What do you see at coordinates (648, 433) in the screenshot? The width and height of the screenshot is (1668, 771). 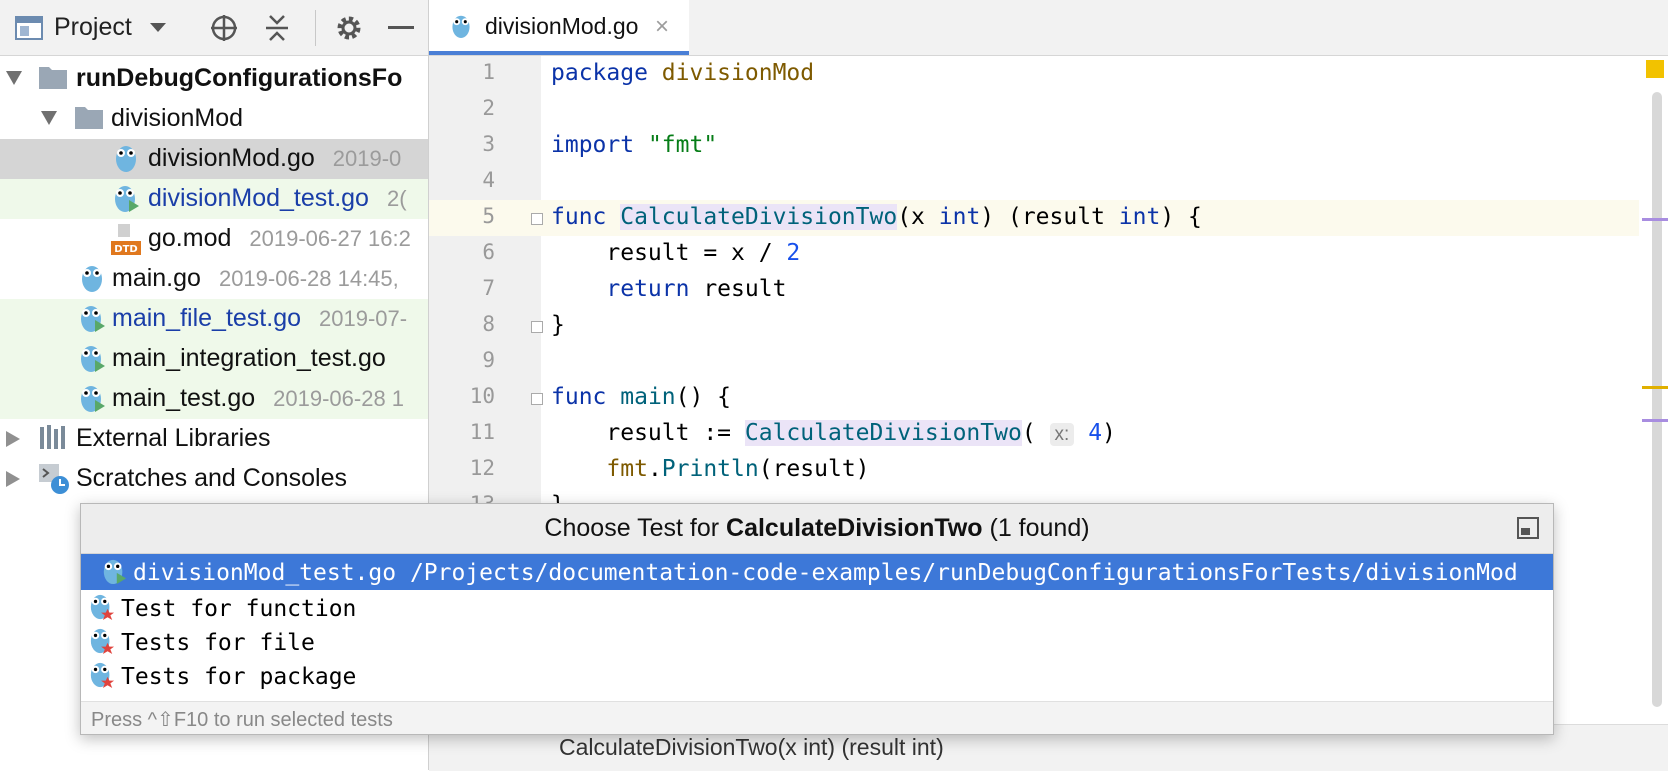 I see `code-text: result :=` at bounding box center [648, 433].